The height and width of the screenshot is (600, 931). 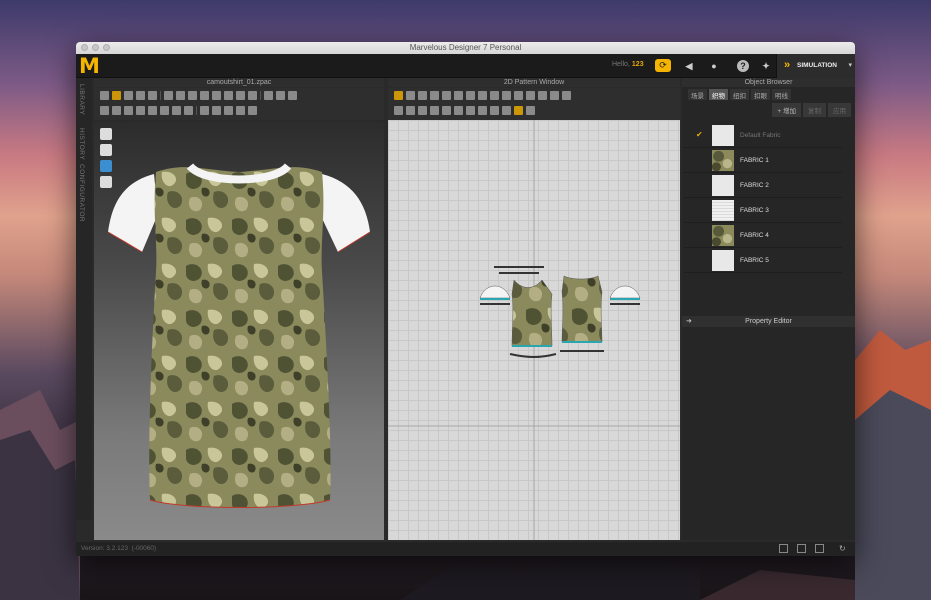 What do you see at coordinates (781, 94) in the screenshot?
I see `tab-topstitch: 明线` at bounding box center [781, 94].